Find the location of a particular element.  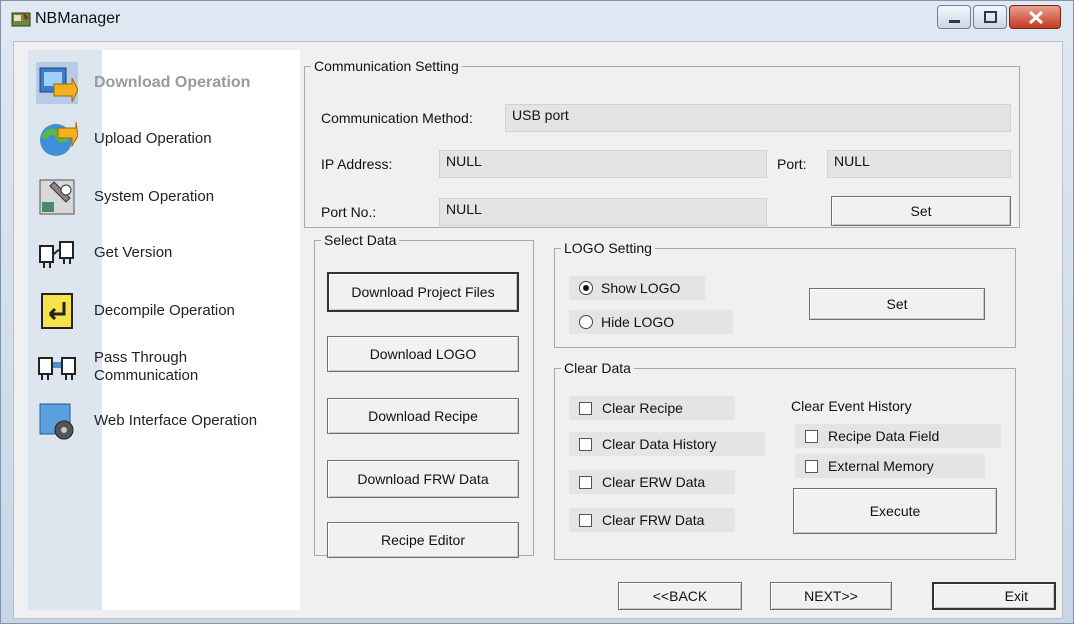

sidebar-item-label: Download Operation is located at coordinates (172, 82).